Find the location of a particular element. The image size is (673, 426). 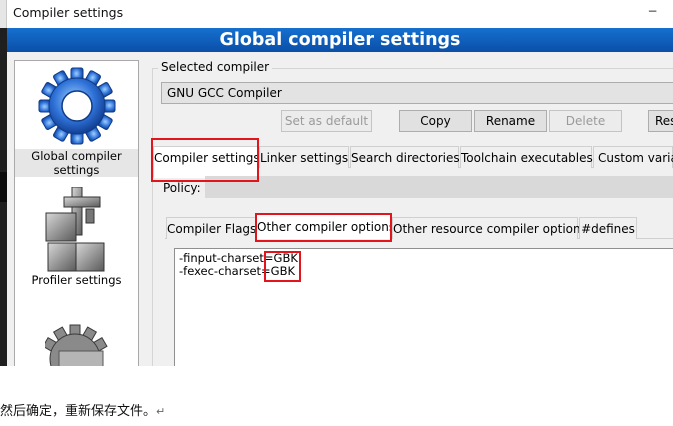

policy-label: Policy: is located at coordinates (182, 188).